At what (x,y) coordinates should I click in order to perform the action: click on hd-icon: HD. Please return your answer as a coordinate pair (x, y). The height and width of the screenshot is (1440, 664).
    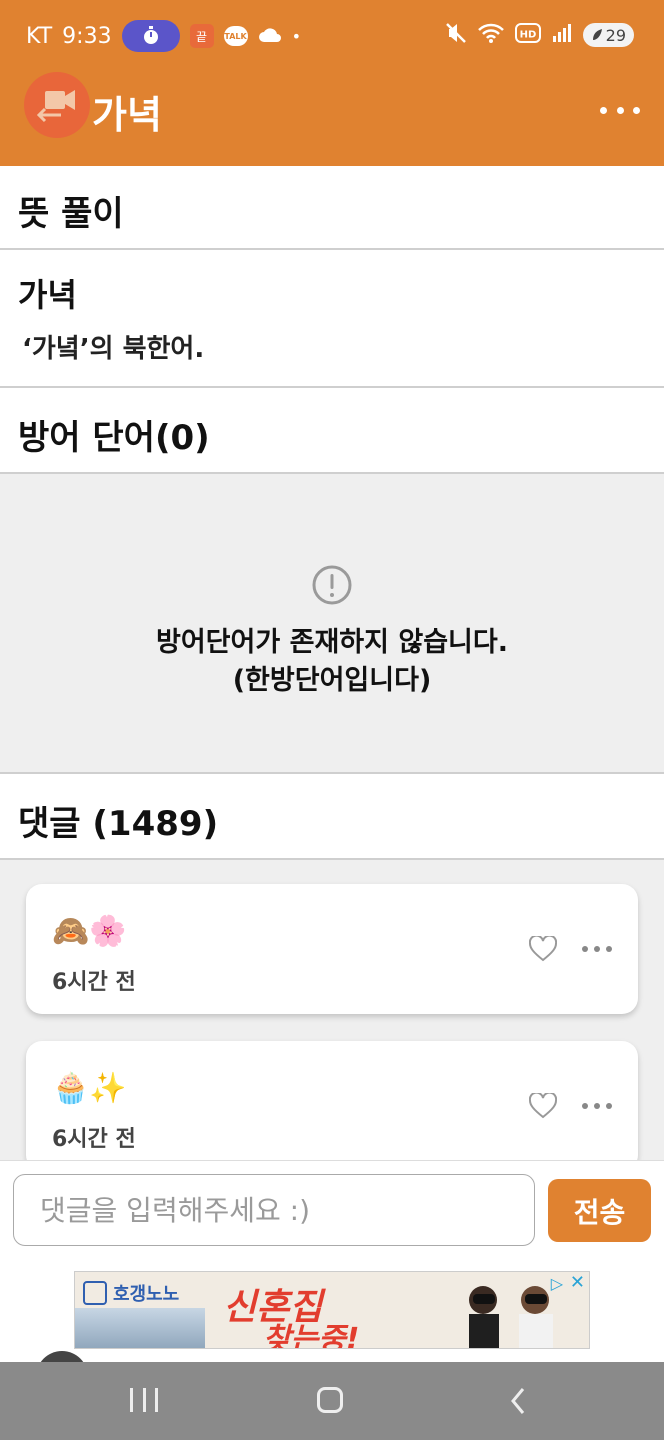
    Looking at the image, I should click on (527, 35).